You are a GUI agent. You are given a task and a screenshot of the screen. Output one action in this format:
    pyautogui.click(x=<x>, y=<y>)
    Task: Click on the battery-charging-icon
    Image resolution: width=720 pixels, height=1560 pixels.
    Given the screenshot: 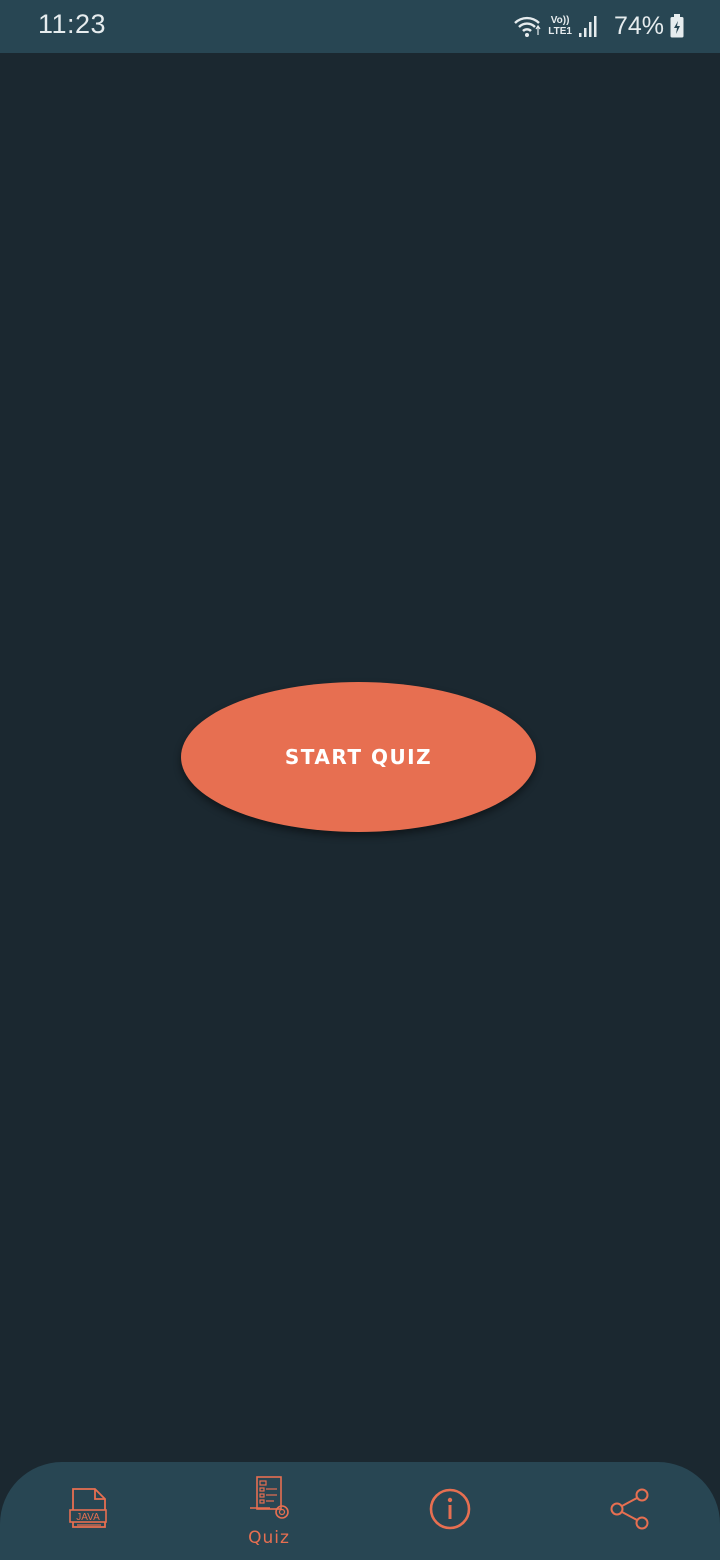 What is the action you would take?
    pyautogui.click(x=677, y=26)
    